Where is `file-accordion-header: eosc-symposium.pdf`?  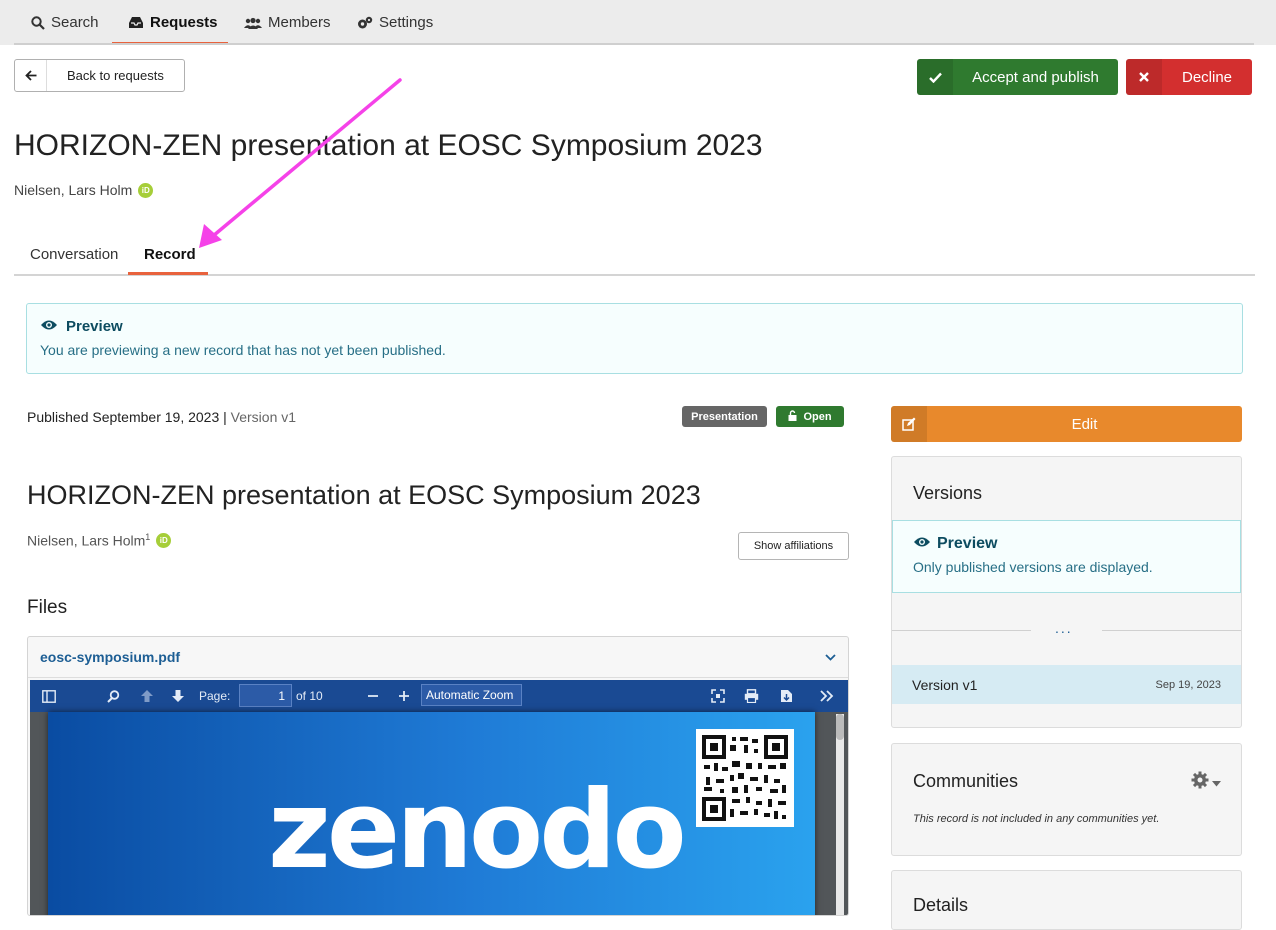 file-accordion-header: eosc-symposium.pdf is located at coordinates (438, 657).